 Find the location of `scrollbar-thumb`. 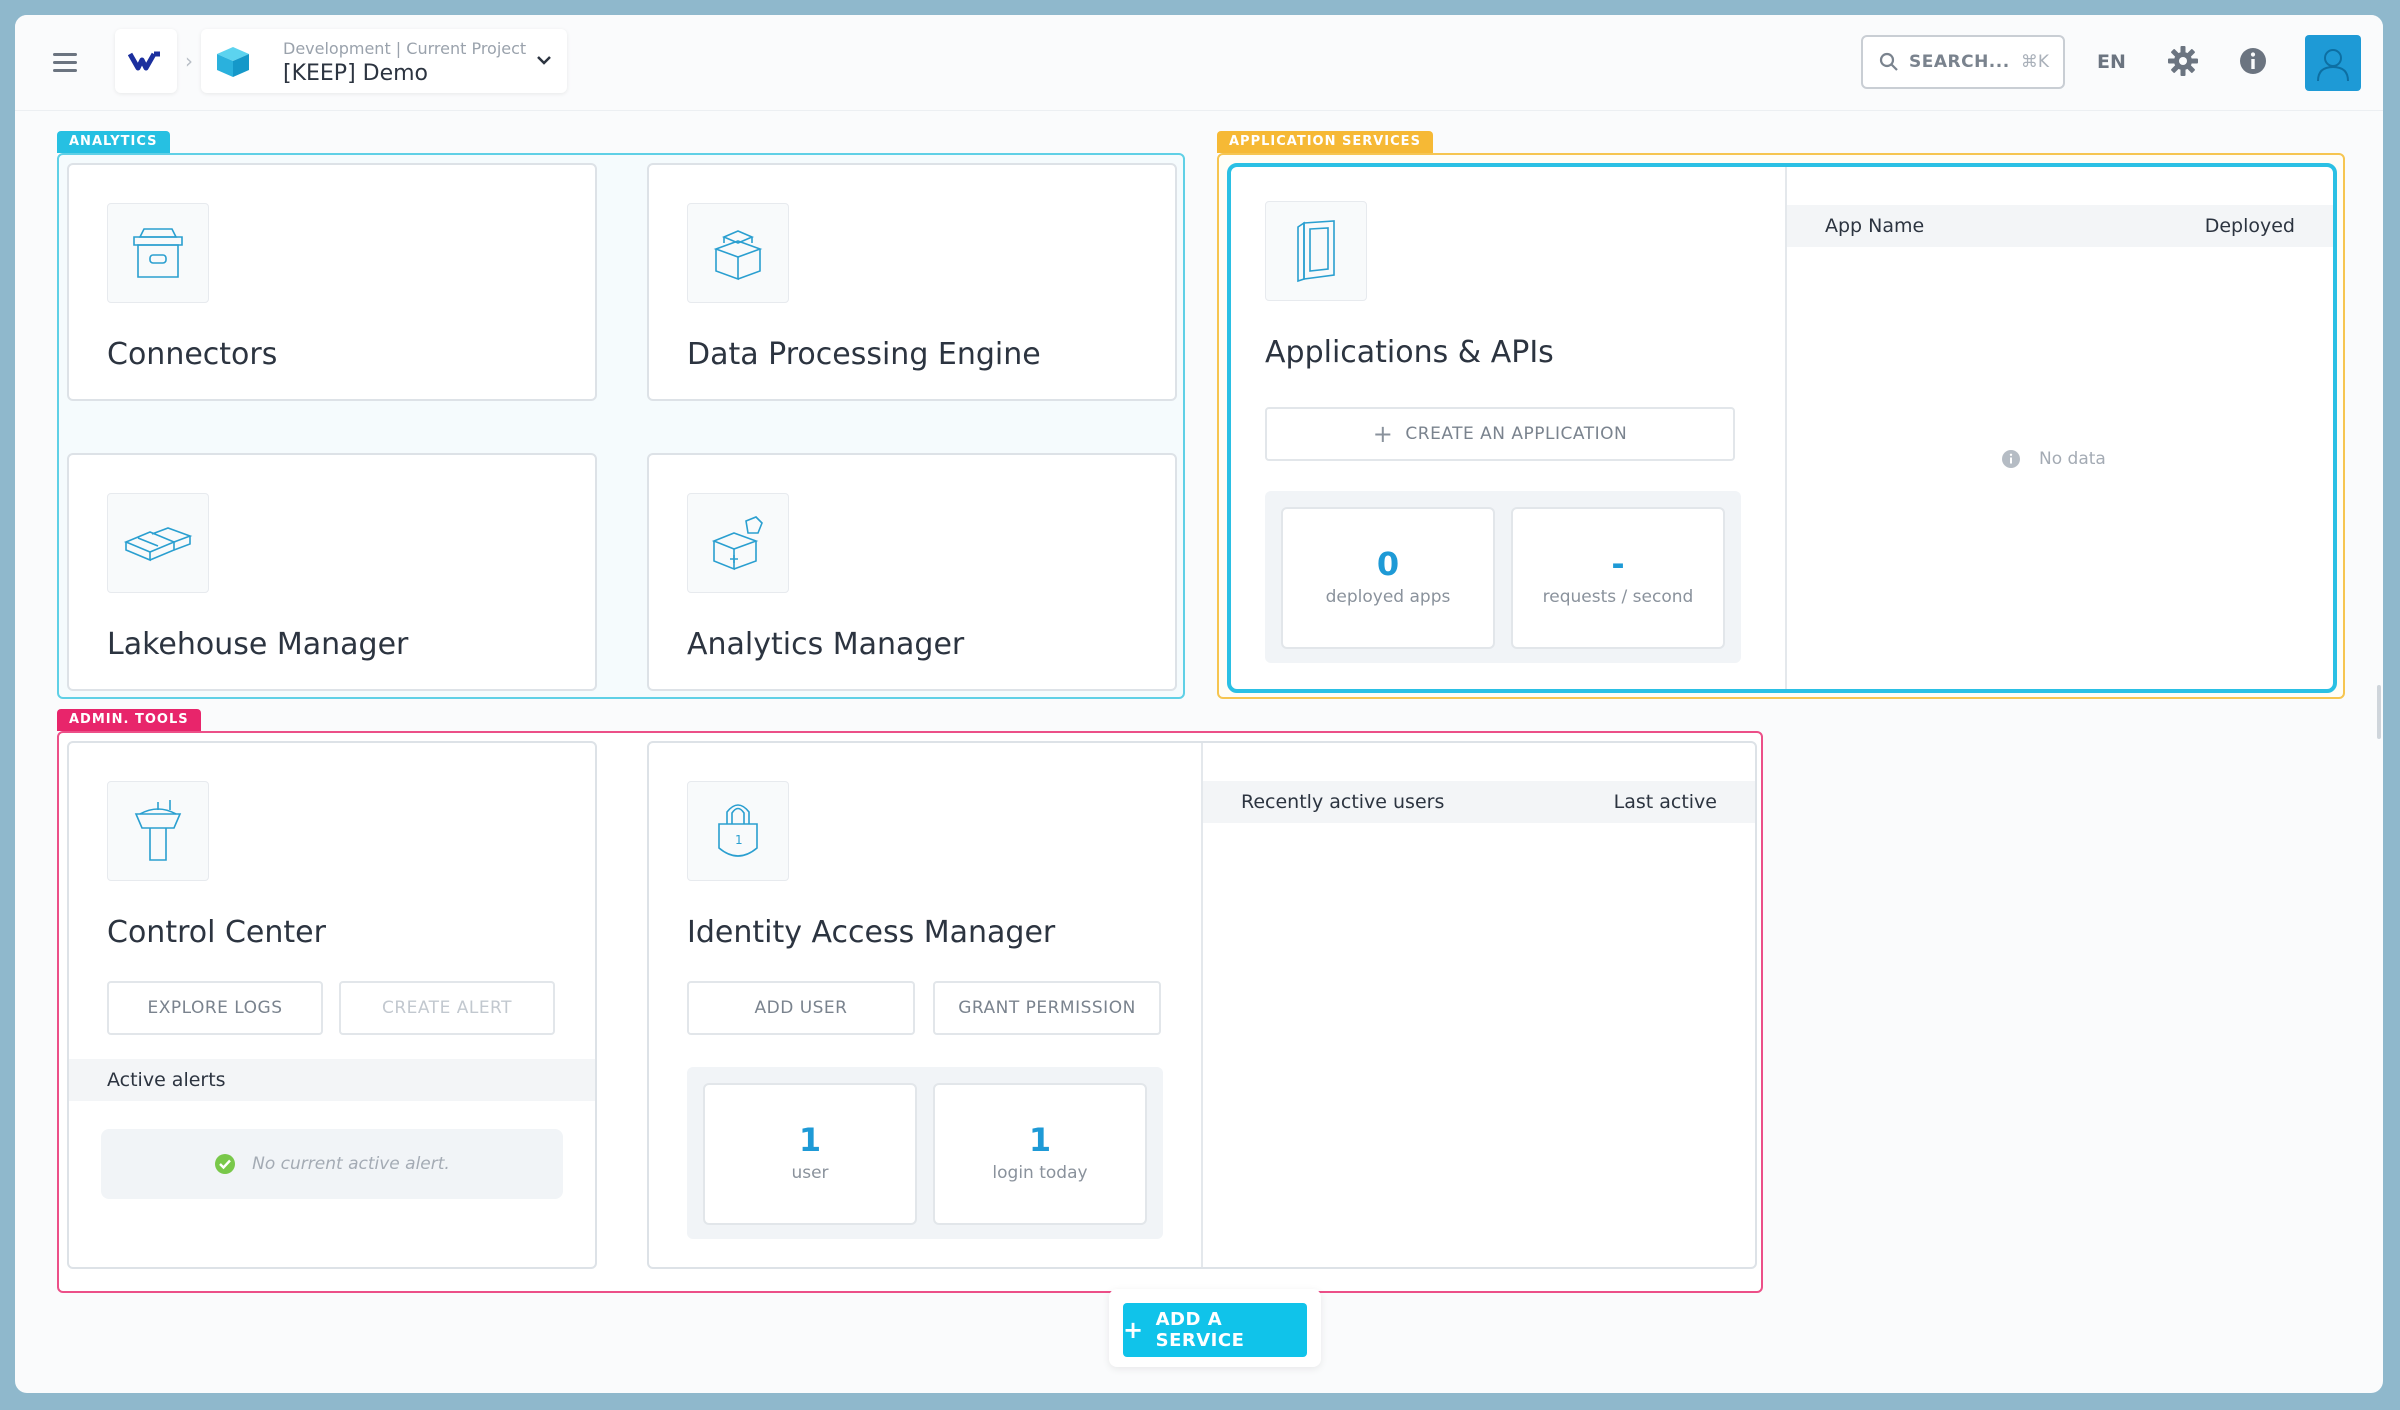

scrollbar-thumb is located at coordinates (2379, 712).